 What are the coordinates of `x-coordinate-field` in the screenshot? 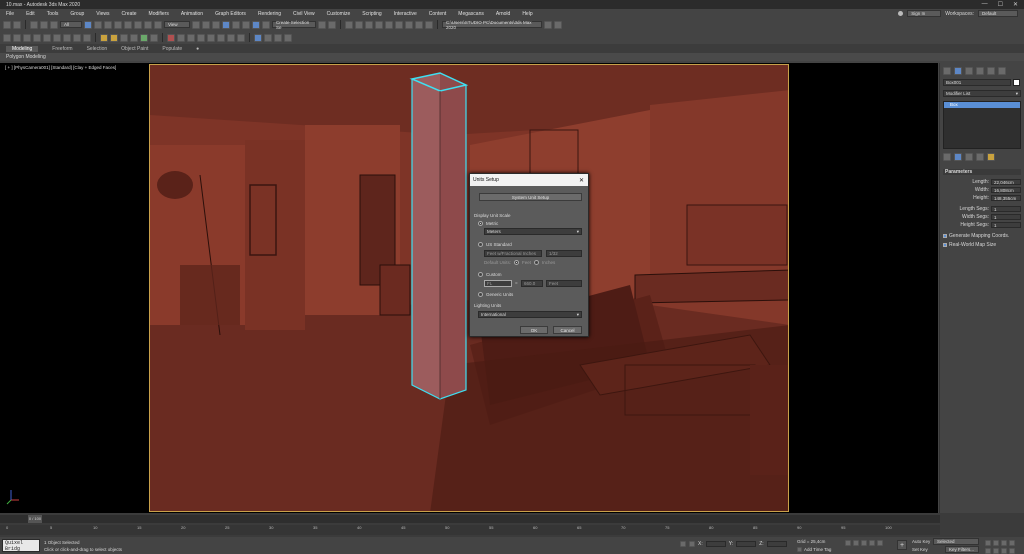 It's located at (715, 544).